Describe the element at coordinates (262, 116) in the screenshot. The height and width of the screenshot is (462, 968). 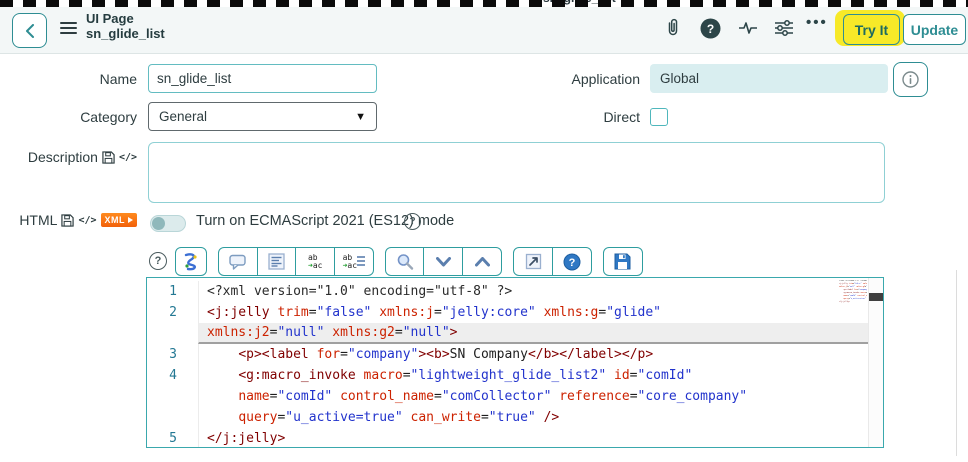
I see `category-select: General ▼` at that location.